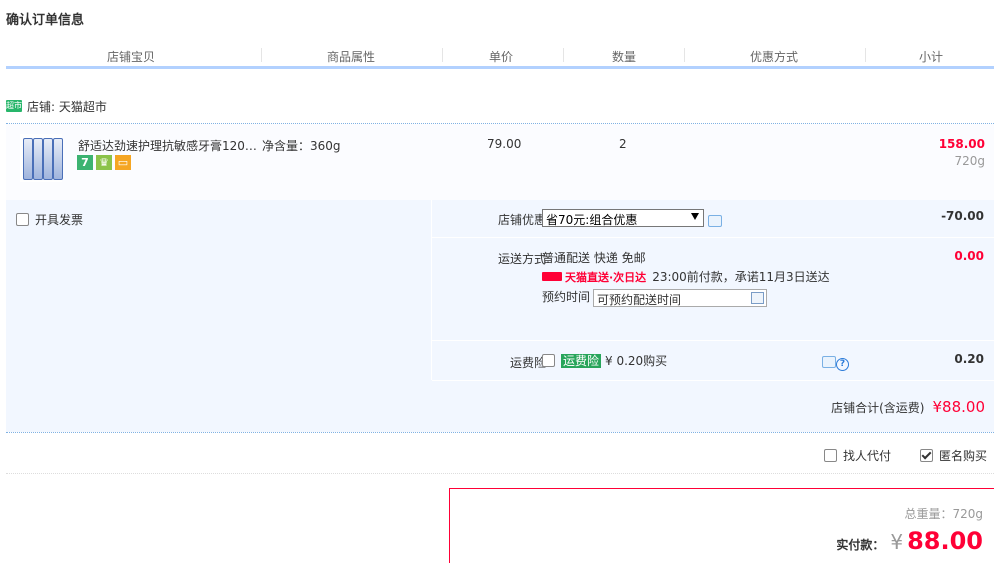 Image resolution: width=994 pixels, height=563 pixels. I want to click on invoice-option: 开具发票, so click(49, 219).